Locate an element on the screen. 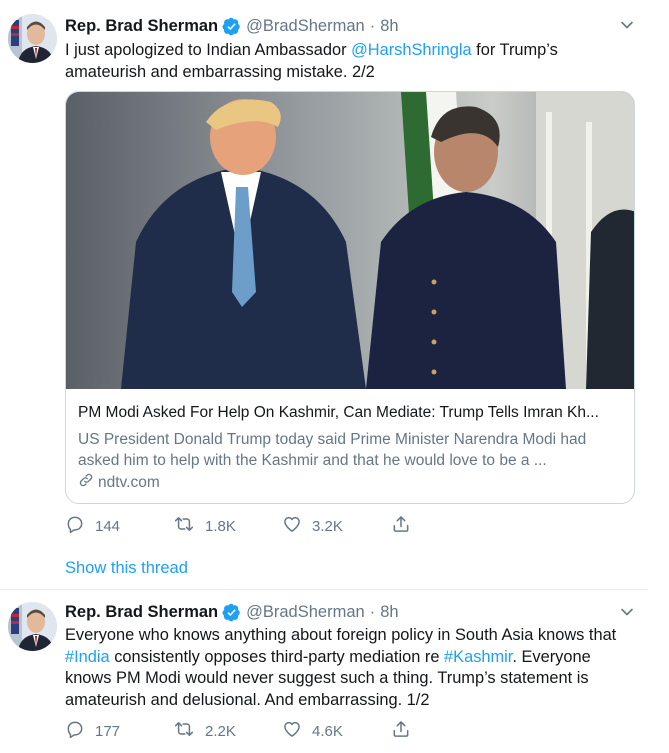 This screenshot has height=753, width=669. reply-count: 177 is located at coordinates (108, 731).